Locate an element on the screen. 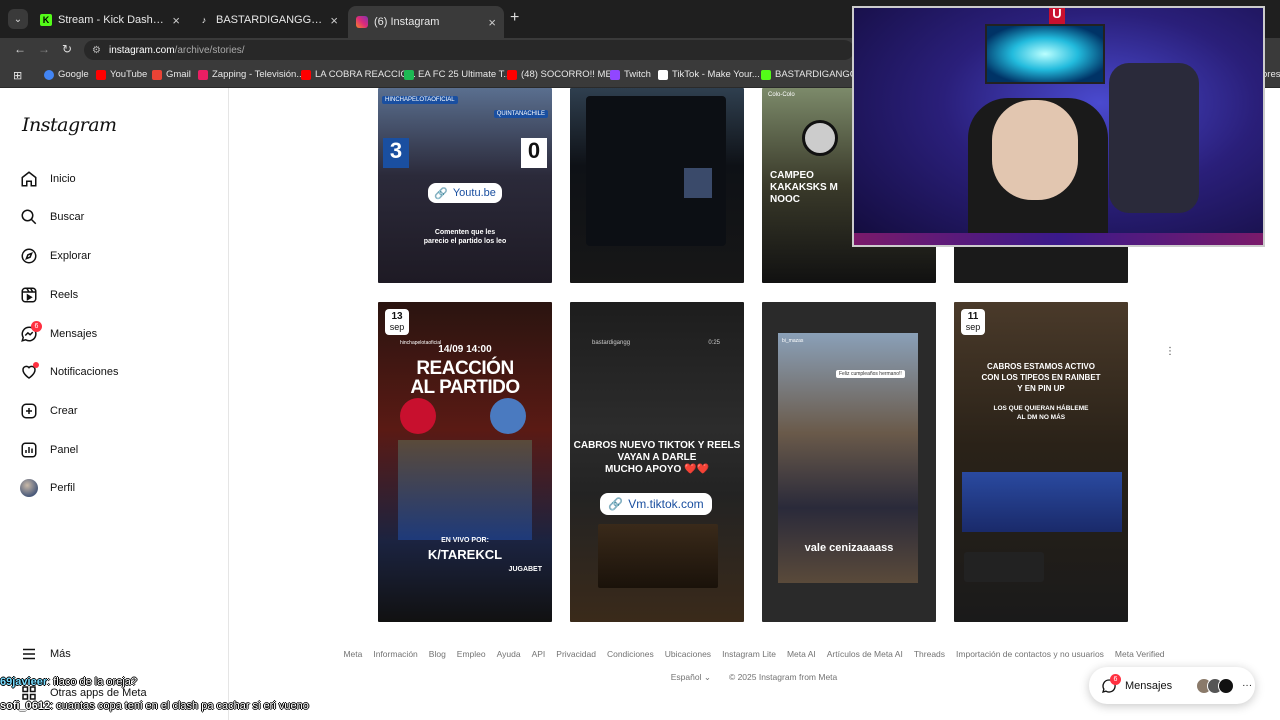 This screenshot has width=1280, height=720. messages-label: Mensajes is located at coordinates (1149, 685).